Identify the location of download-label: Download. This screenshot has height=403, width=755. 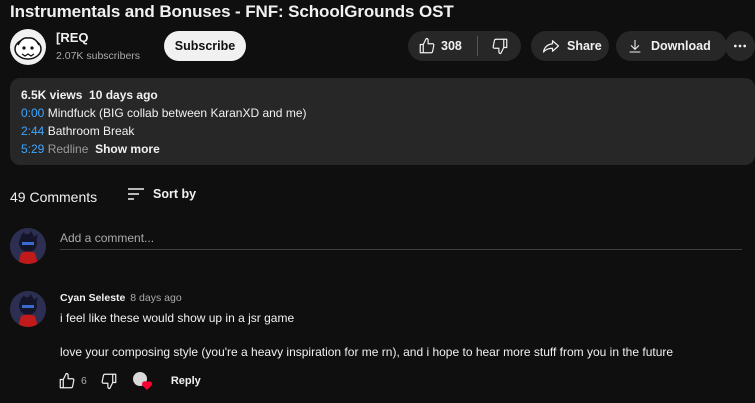
(681, 46).